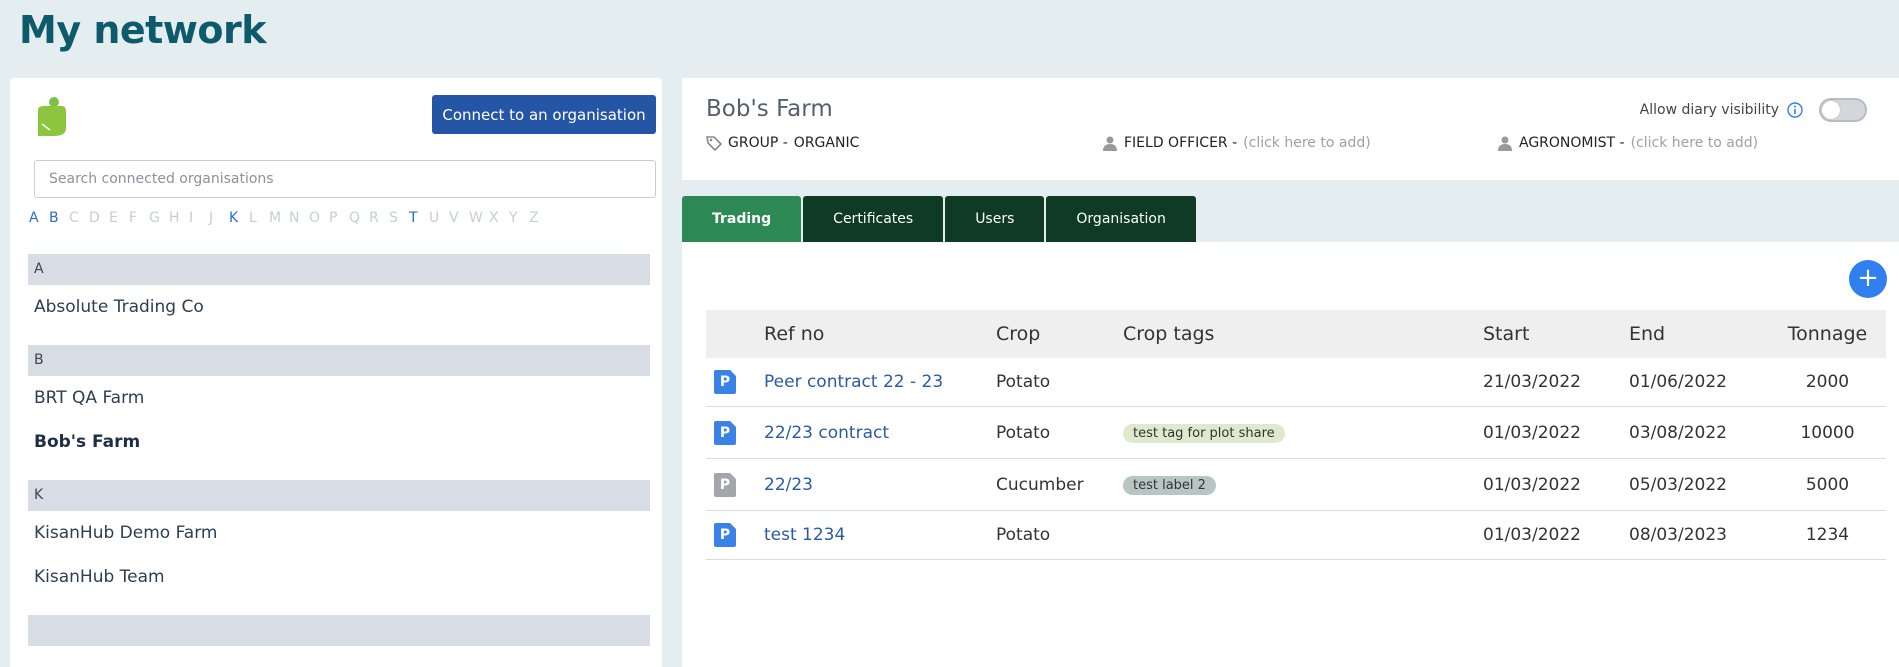 The height and width of the screenshot is (667, 1899). Describe the element at coordinates (1795, 110) in the screenshot. I see `info-icon` at that location.